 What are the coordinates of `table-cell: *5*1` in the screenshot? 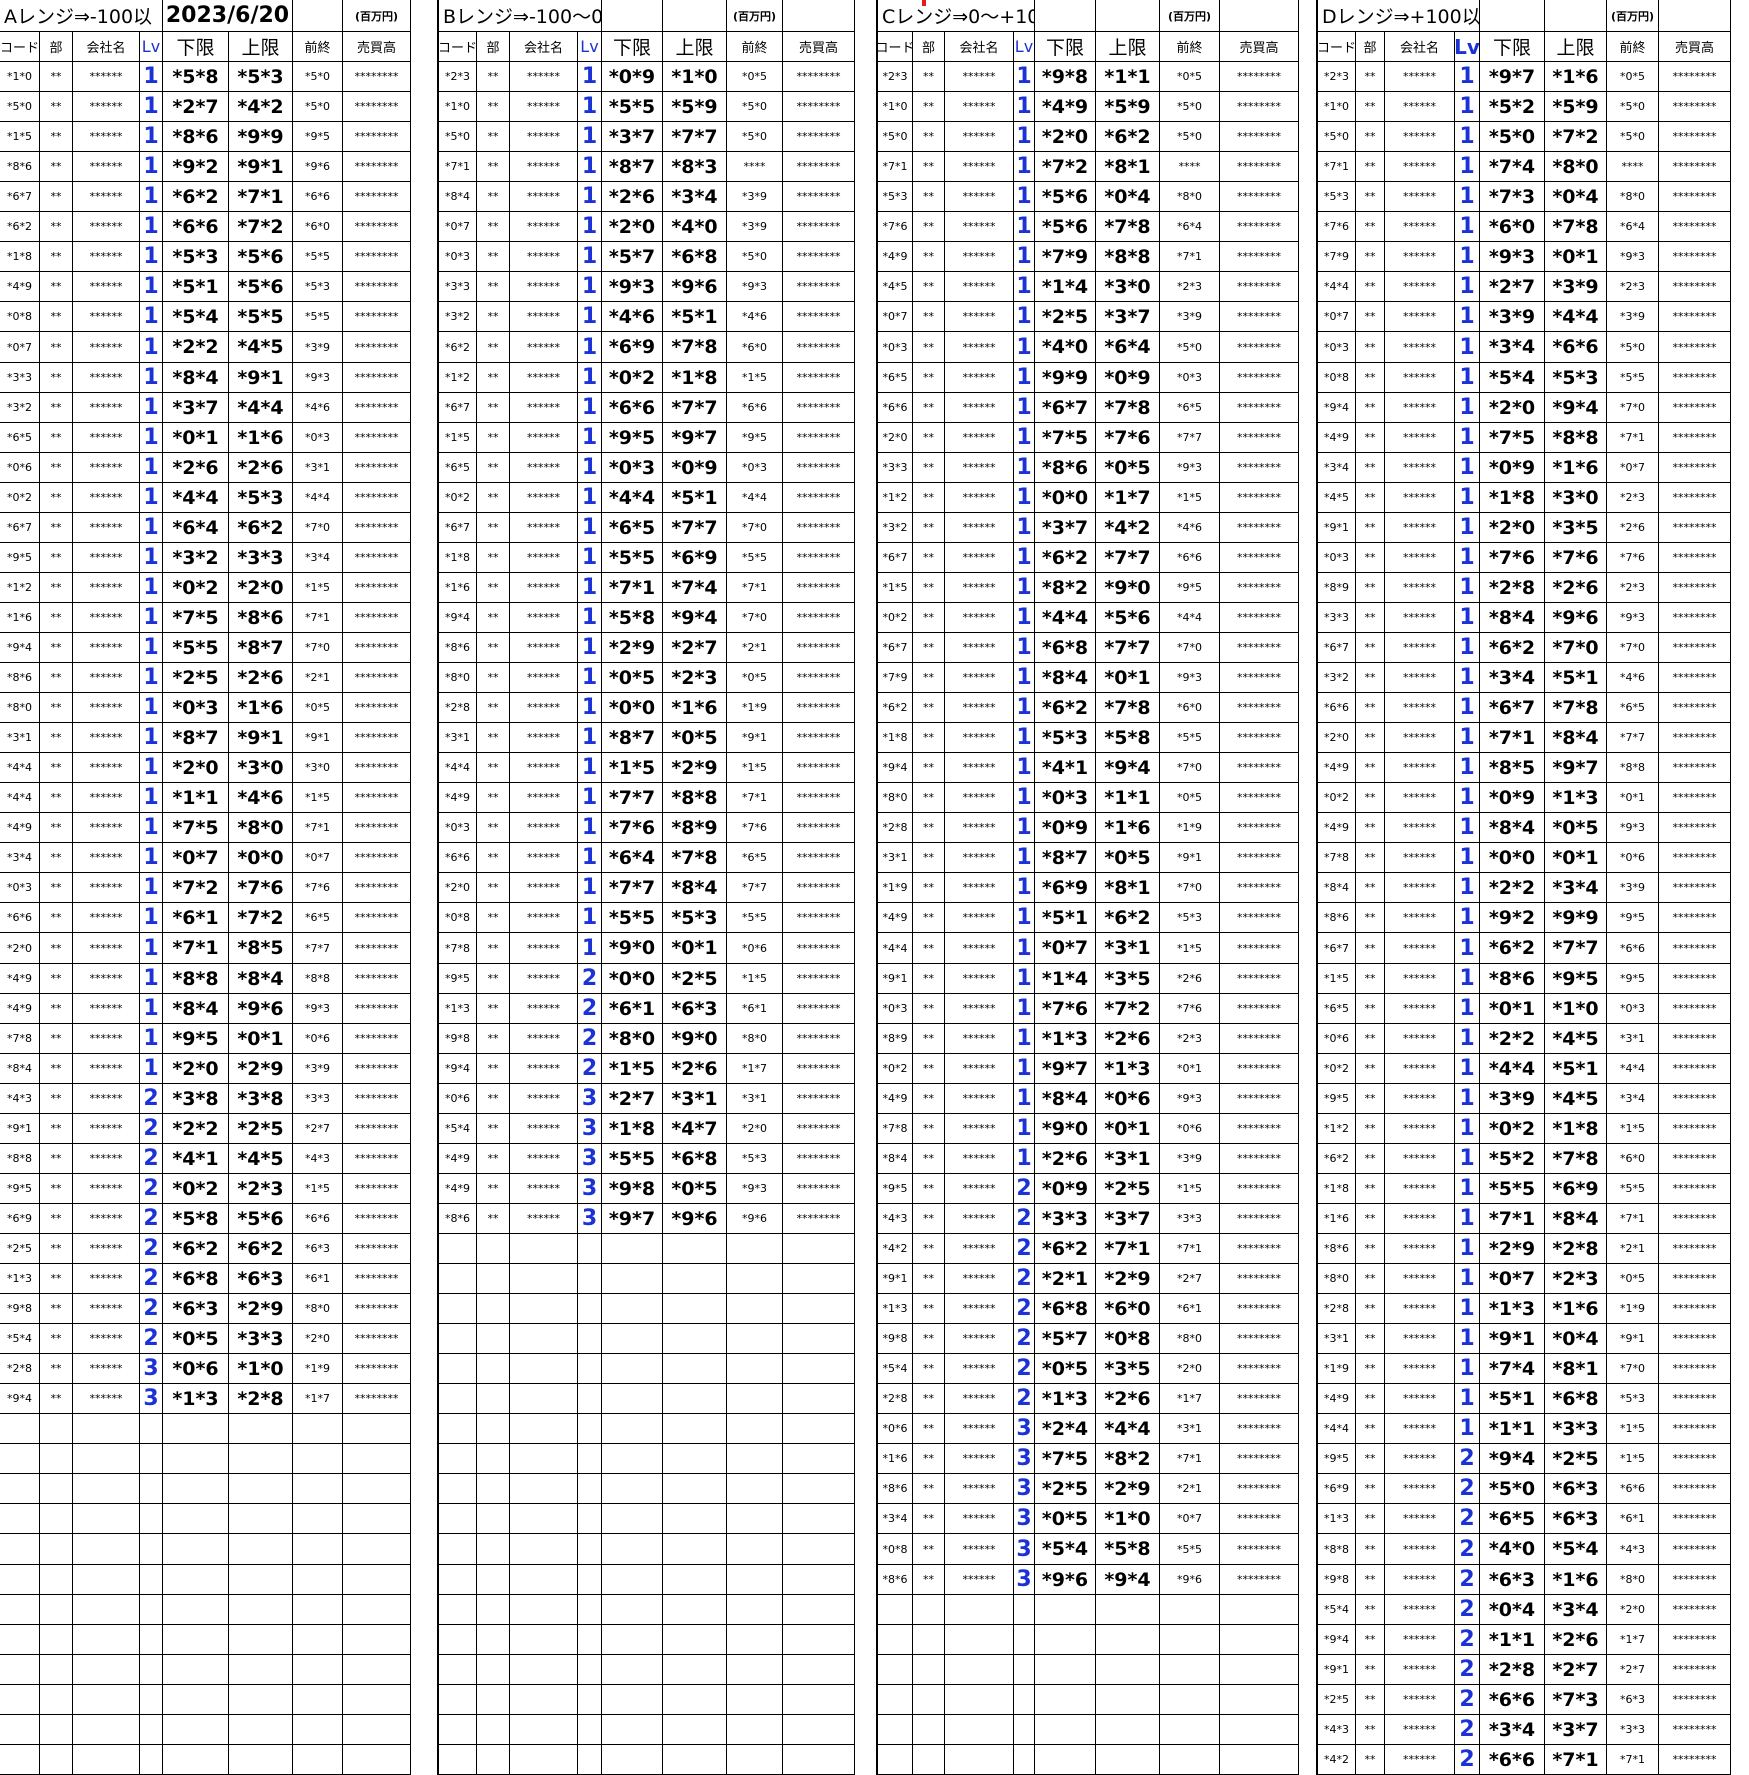 It's located at (695, 317).